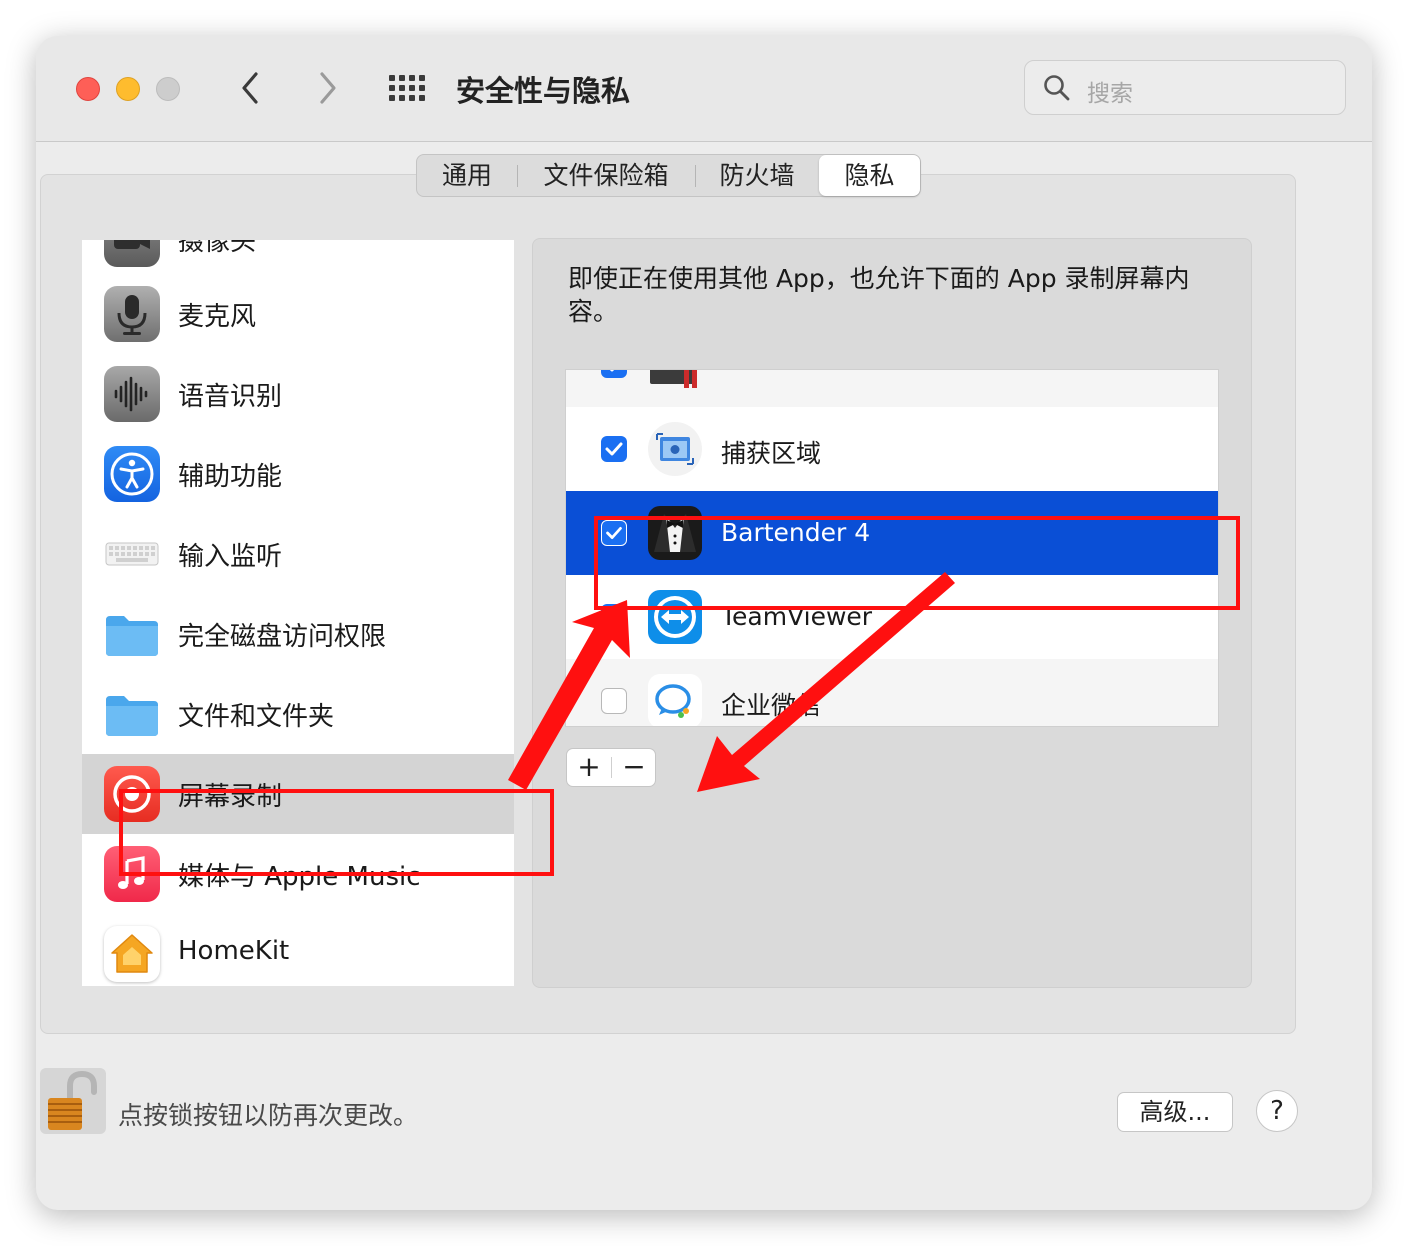 The width and height of the screenshot is (1408, 1246). Describe the element at coordinates (230, 477) in the screenshot. I see `sidebar-item-label: 辅助功能` at that location.